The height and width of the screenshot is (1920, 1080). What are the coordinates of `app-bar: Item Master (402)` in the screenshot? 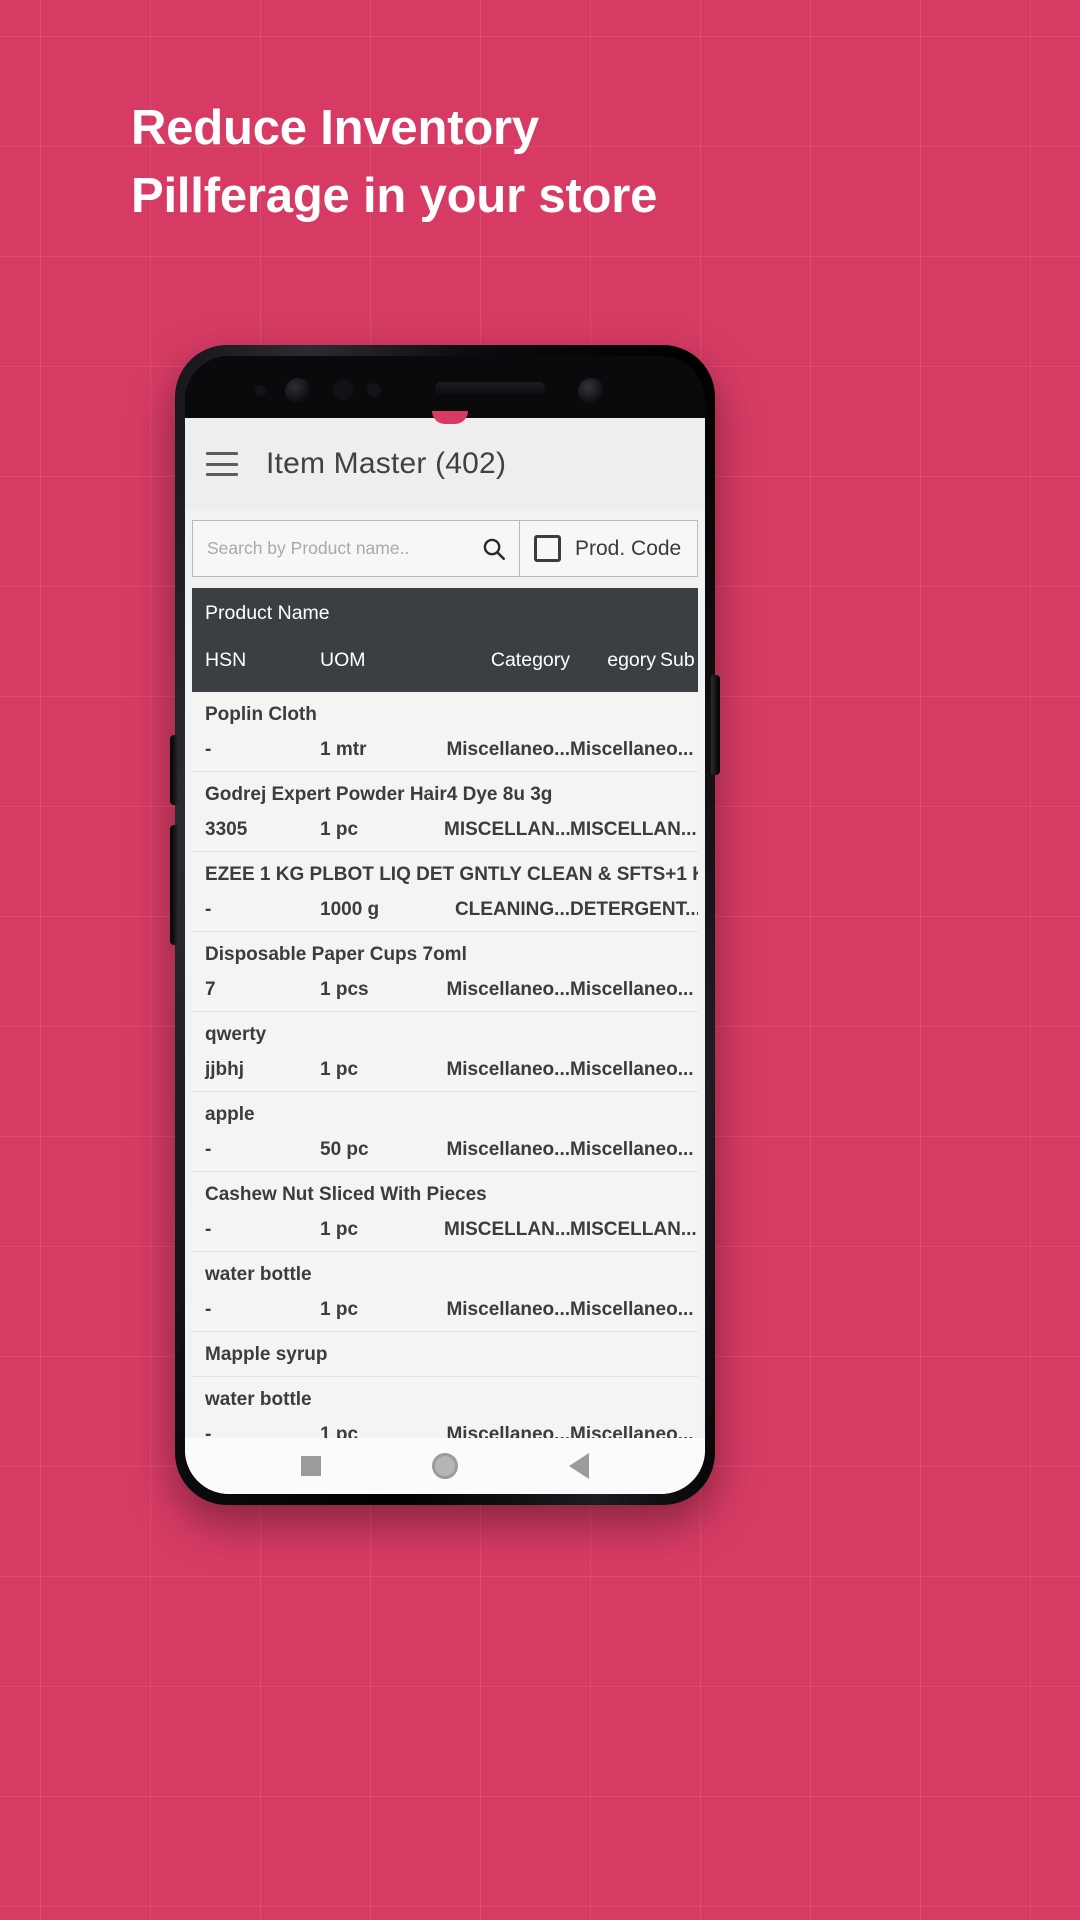 It's located at (445, 464).